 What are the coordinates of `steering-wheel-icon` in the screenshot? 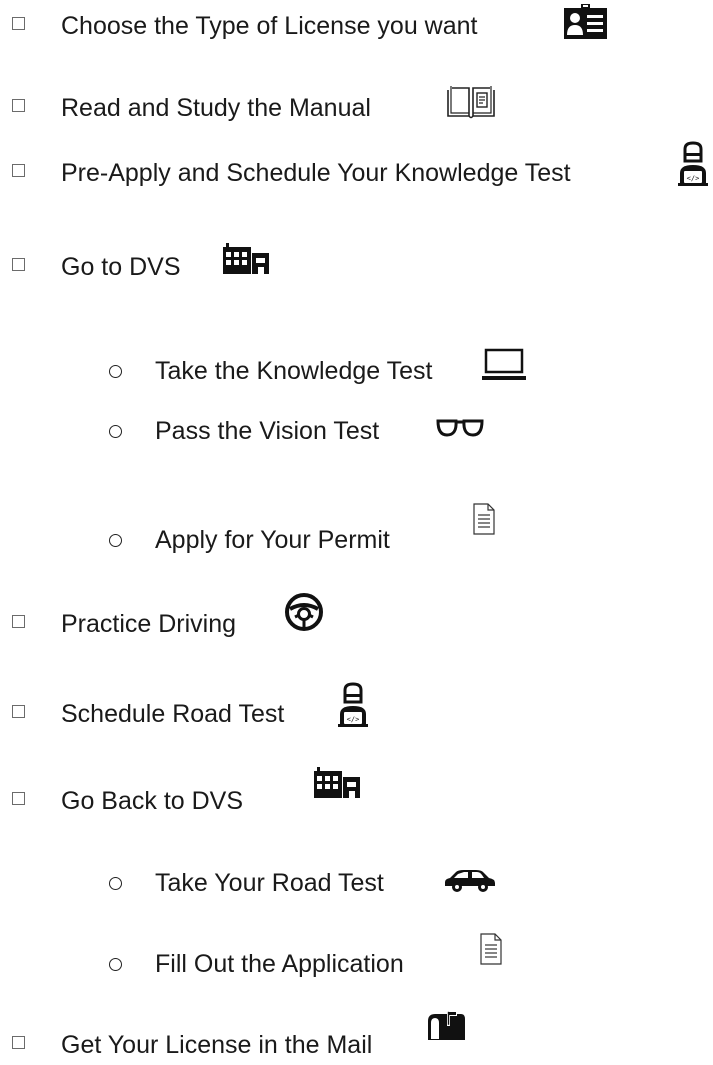 It's located at (304, 612).